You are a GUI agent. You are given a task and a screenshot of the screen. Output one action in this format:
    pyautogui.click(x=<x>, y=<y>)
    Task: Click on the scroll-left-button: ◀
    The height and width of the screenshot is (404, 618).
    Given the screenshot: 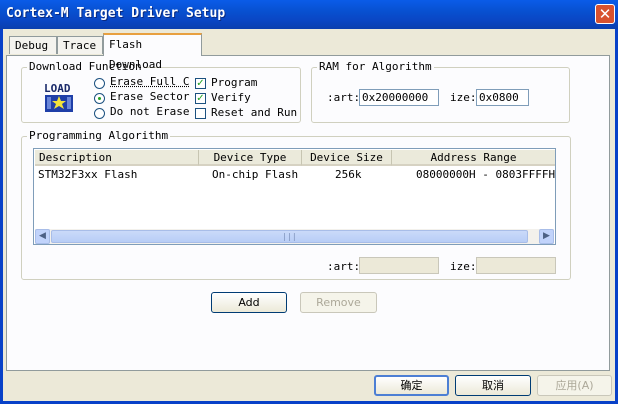 What is the action you would take?
    pyautogui.click(x=42, y=236)
    